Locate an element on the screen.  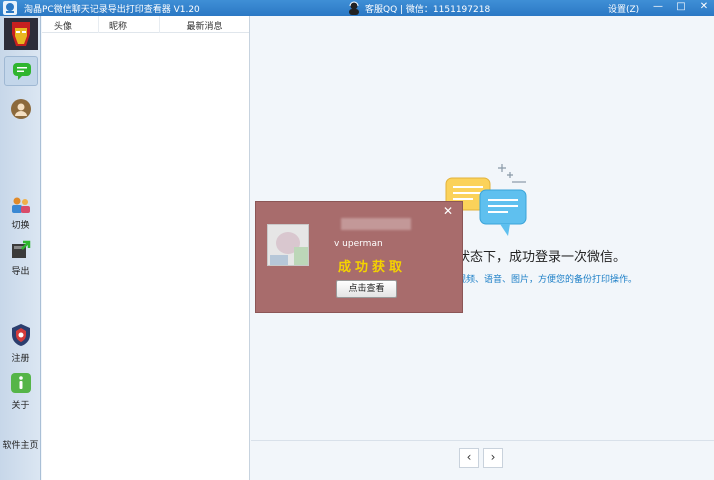
about-label: 关于 is located at coordinates (20, 406).